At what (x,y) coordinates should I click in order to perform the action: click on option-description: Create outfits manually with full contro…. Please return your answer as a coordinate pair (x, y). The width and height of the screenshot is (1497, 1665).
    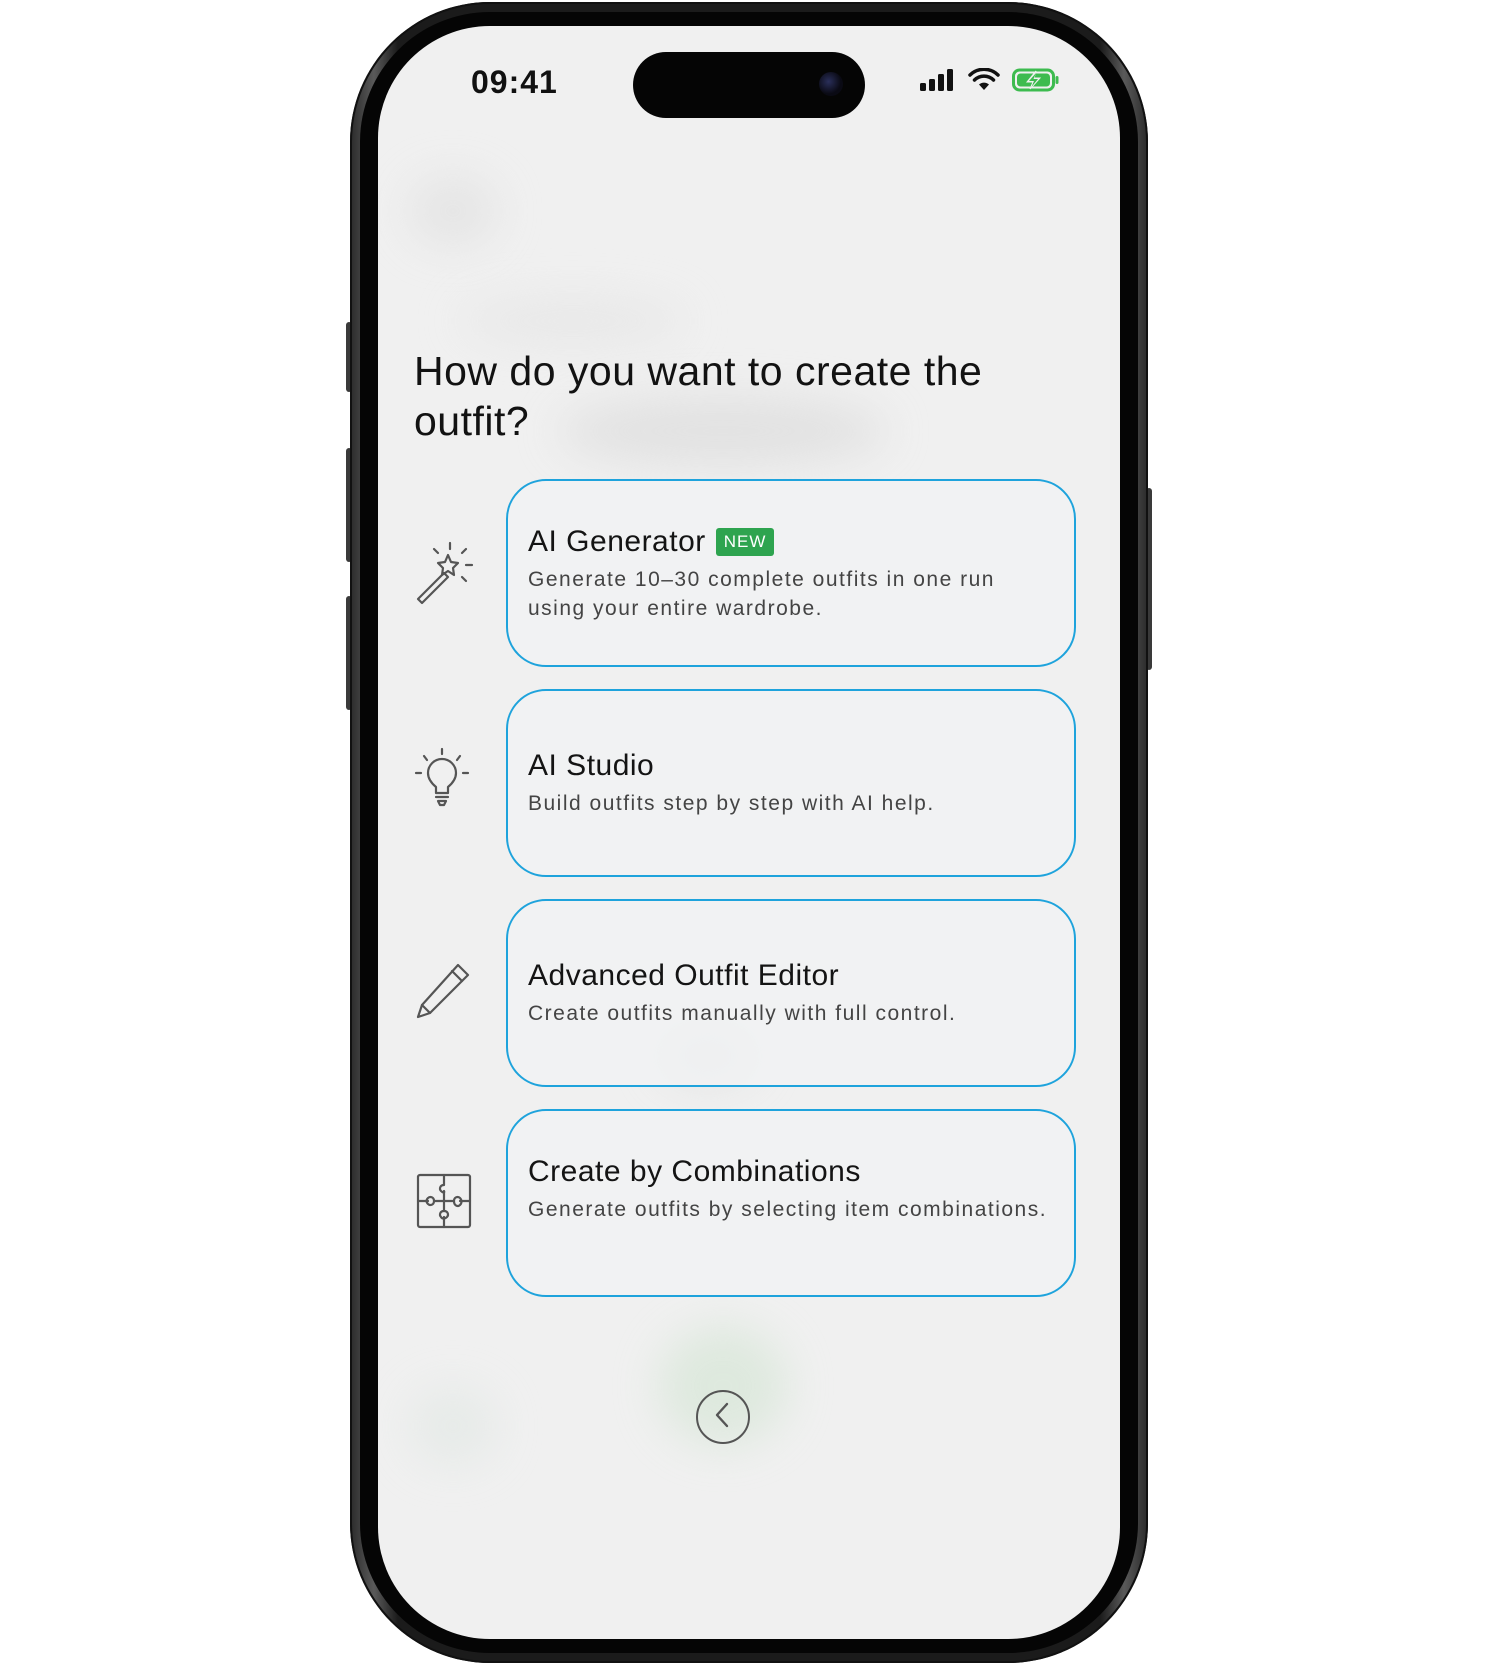
    Looking at the image, I should click on (742, 1013).